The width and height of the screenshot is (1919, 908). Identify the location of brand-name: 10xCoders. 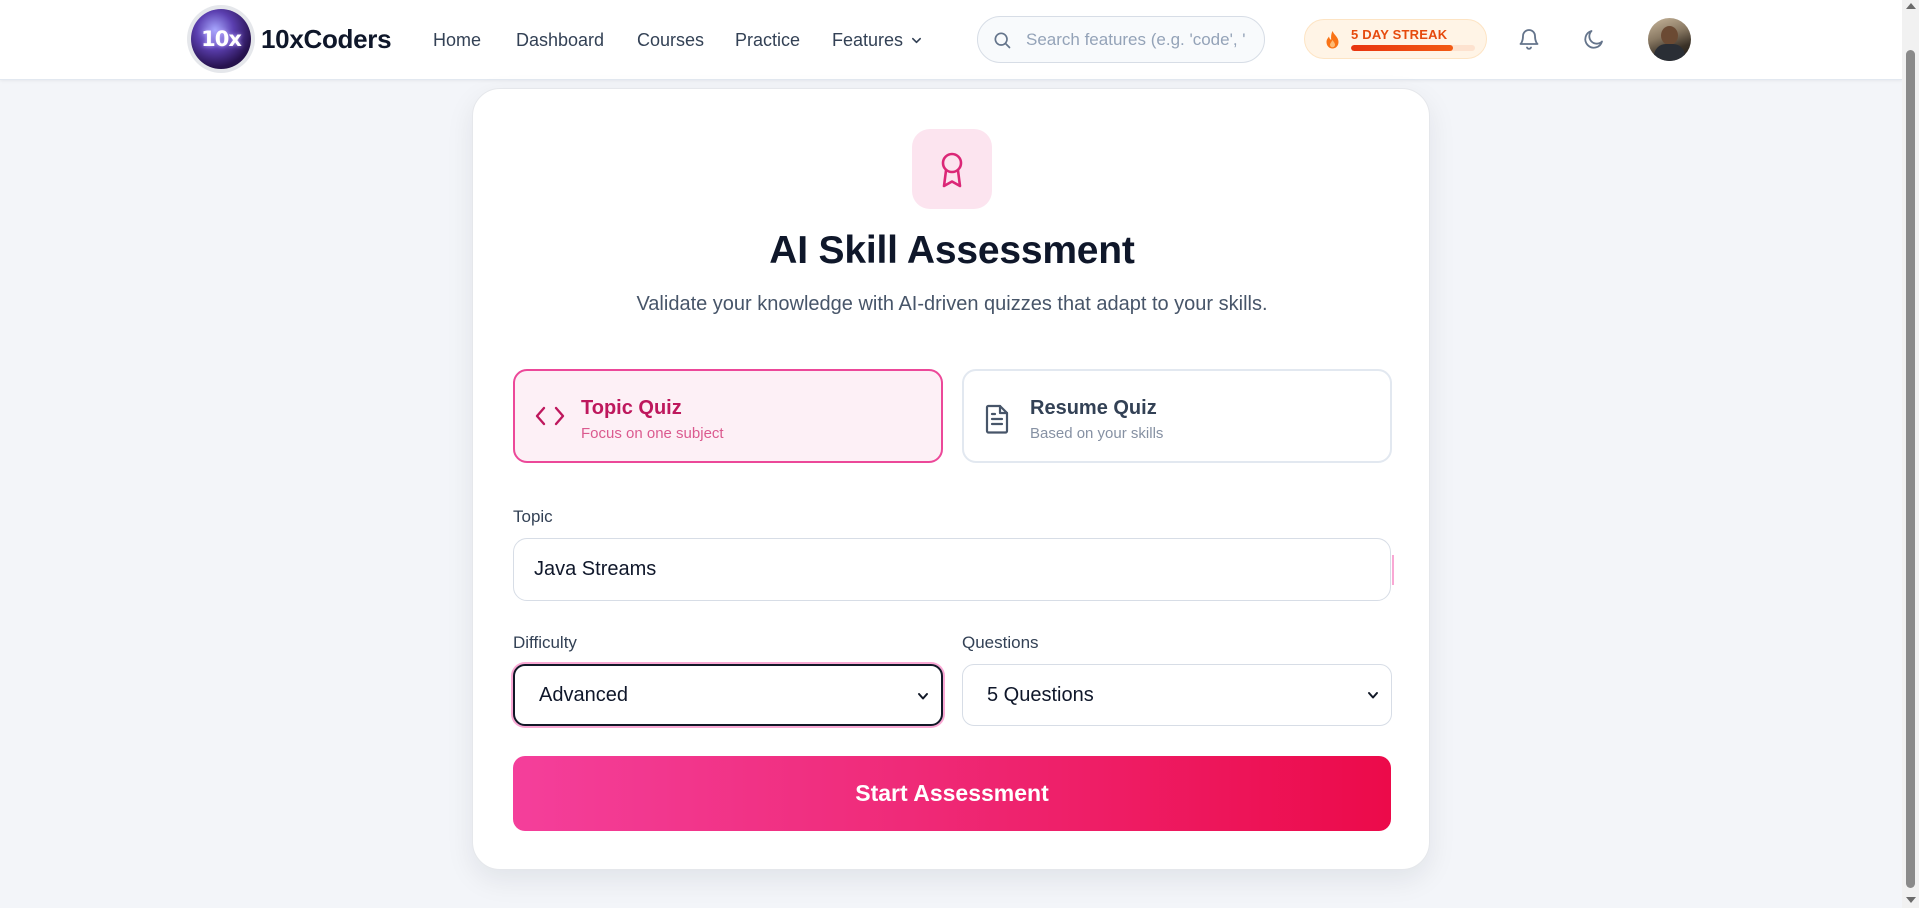
(326, 39).